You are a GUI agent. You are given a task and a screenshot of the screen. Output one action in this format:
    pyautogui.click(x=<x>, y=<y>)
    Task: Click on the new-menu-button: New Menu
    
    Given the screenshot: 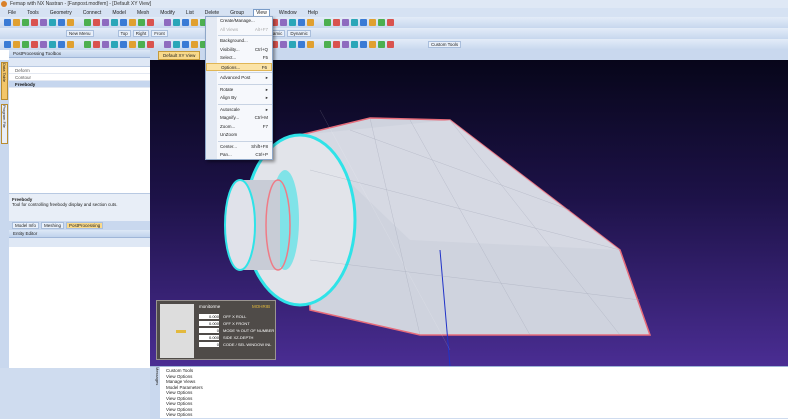 What is the action you would take?
    pyautogui.click(x=80, y=33)
    